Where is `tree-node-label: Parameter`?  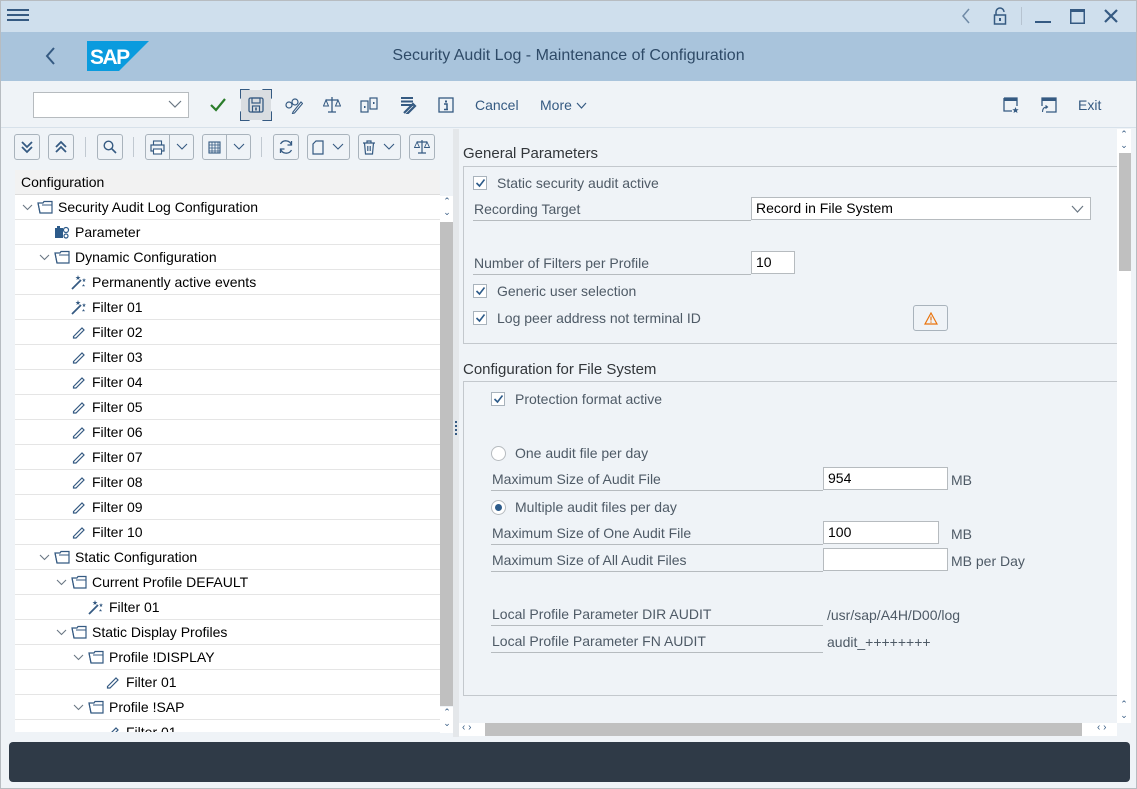 tree-node-label: Parameter is located at coordinates (108, 232).